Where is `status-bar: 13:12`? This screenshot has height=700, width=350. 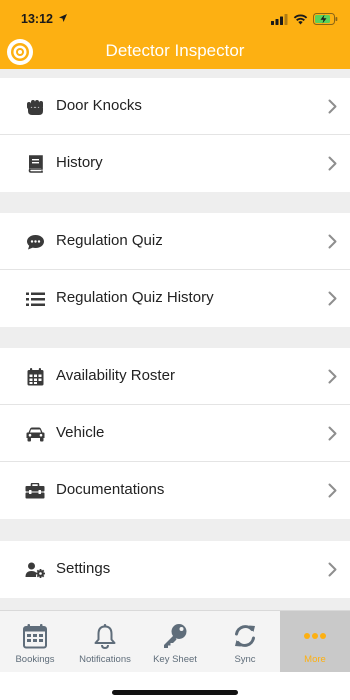 status-bar: 13:12 is located at coordinates (175, 18).